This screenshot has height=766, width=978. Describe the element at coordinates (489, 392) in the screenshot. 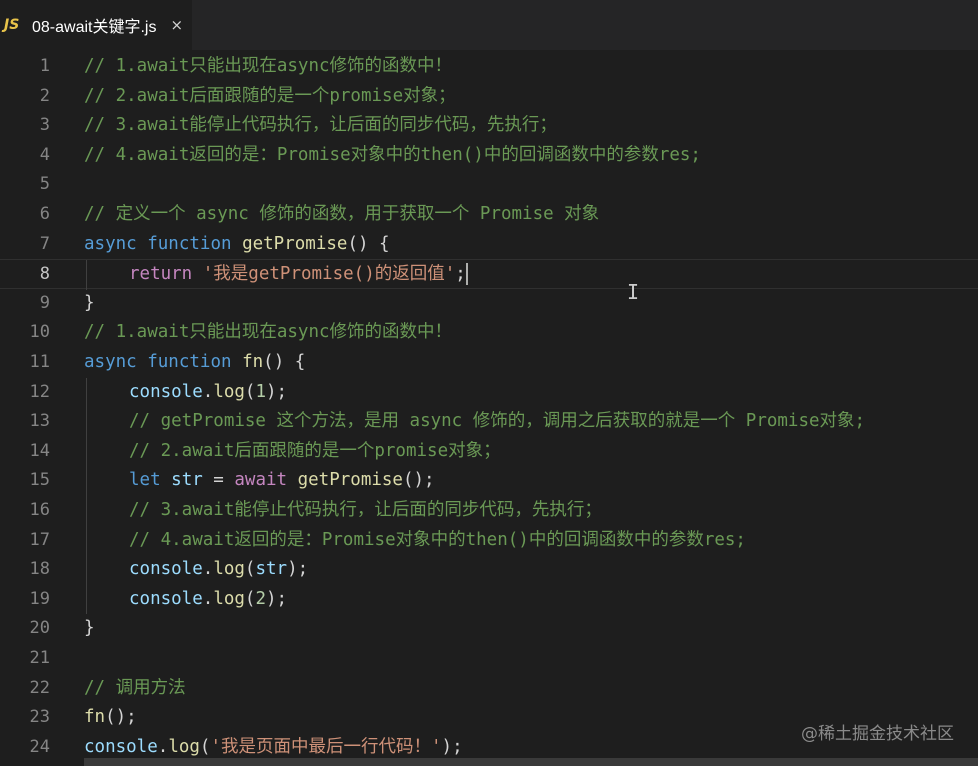

I see `code-line: 12 console.log(1);` at that location.